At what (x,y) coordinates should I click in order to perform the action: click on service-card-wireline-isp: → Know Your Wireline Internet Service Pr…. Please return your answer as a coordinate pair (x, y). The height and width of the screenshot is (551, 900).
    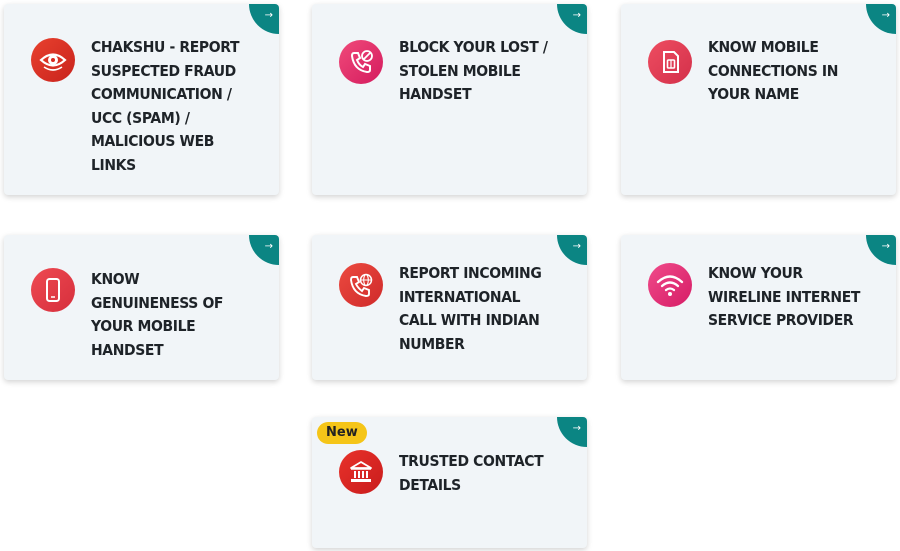
    Looking at the image, I should click on (758, 307).